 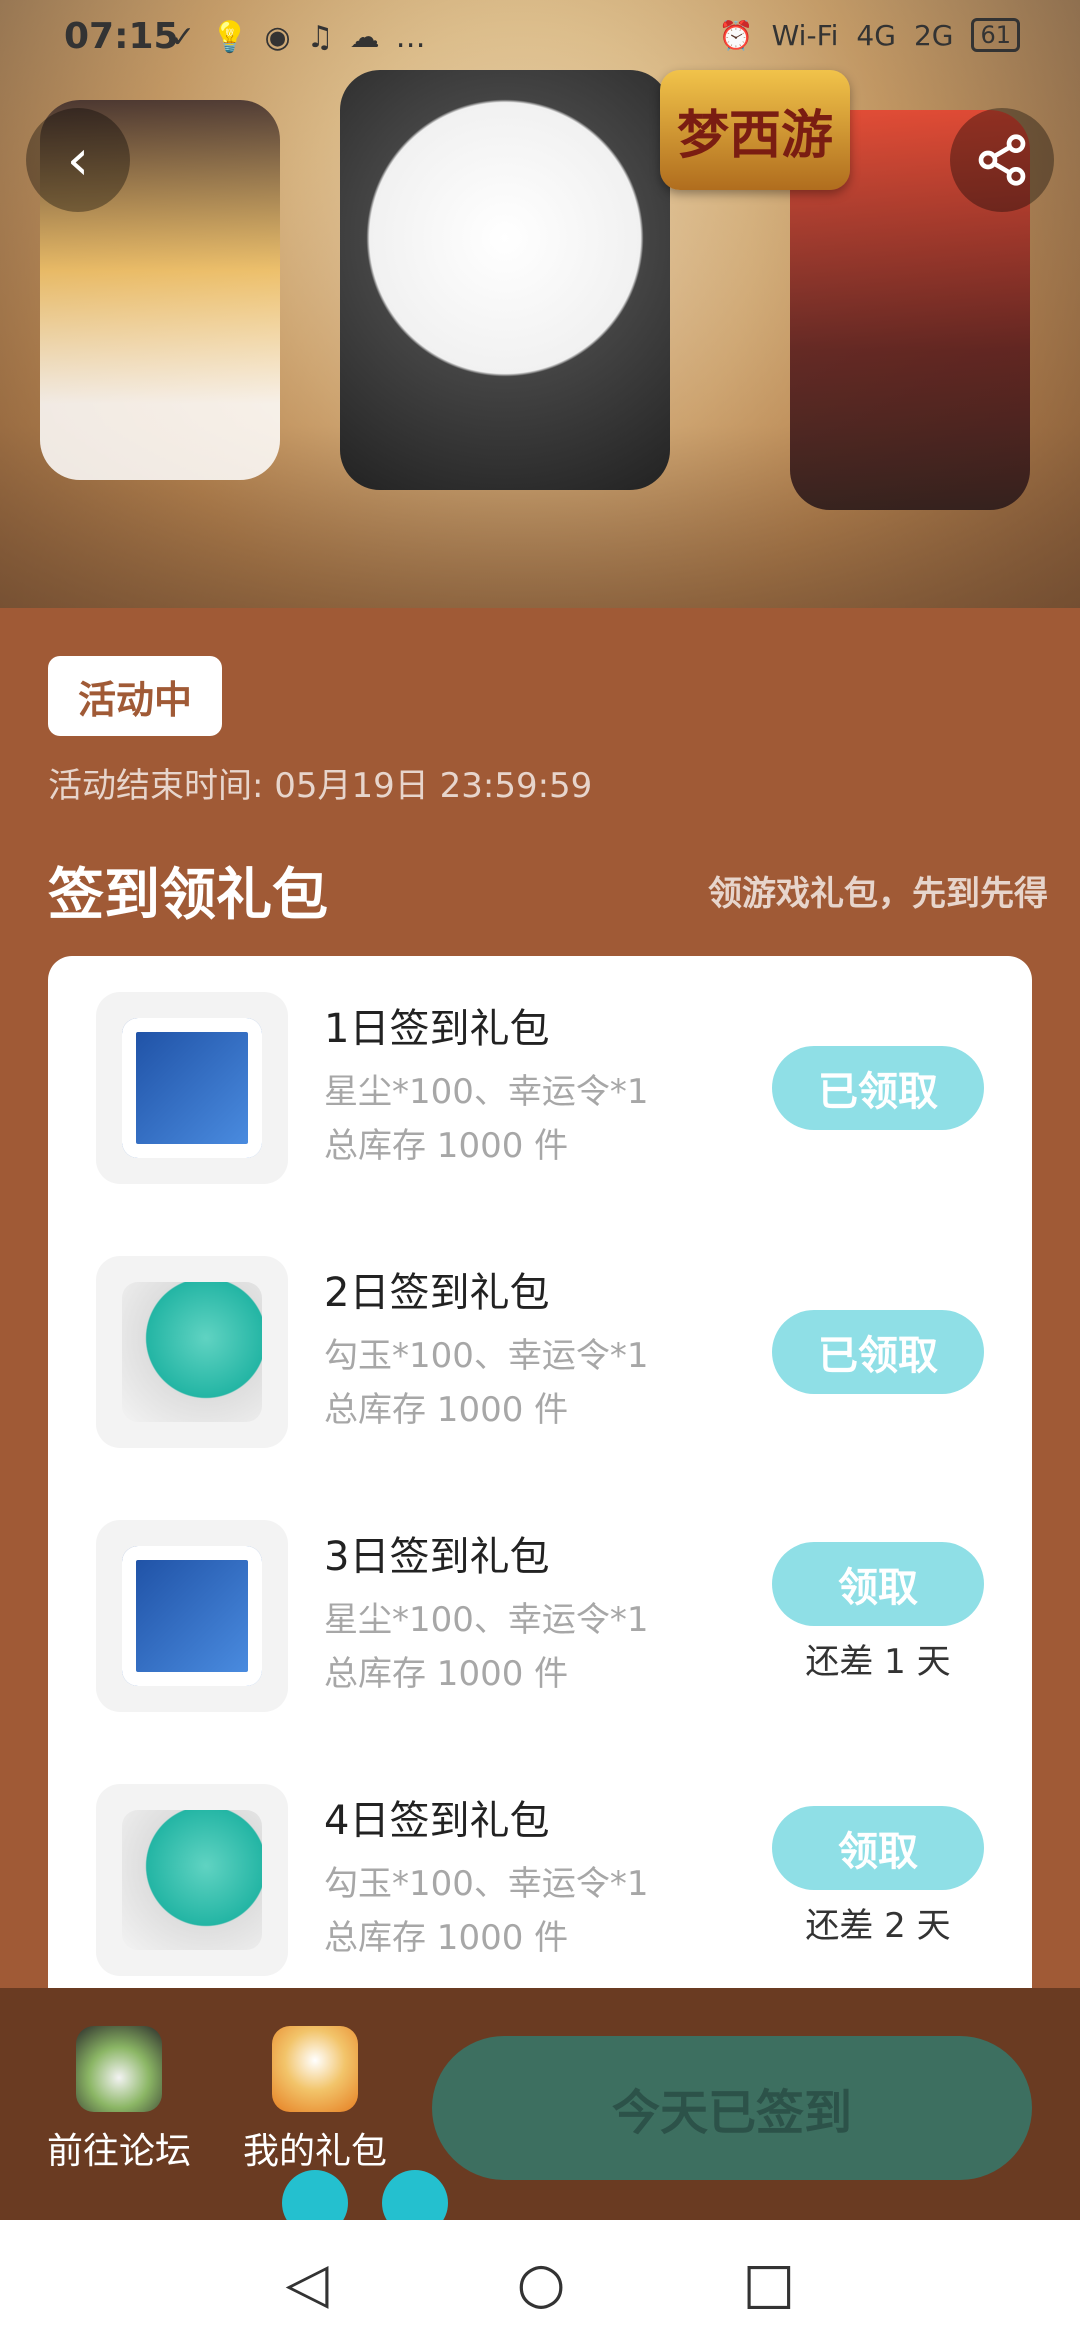 What do you see at coordinates (437, 1029) in the screenshot?
I see `gift-title: 1日签到礼包` at bounding box center [437, 1029].